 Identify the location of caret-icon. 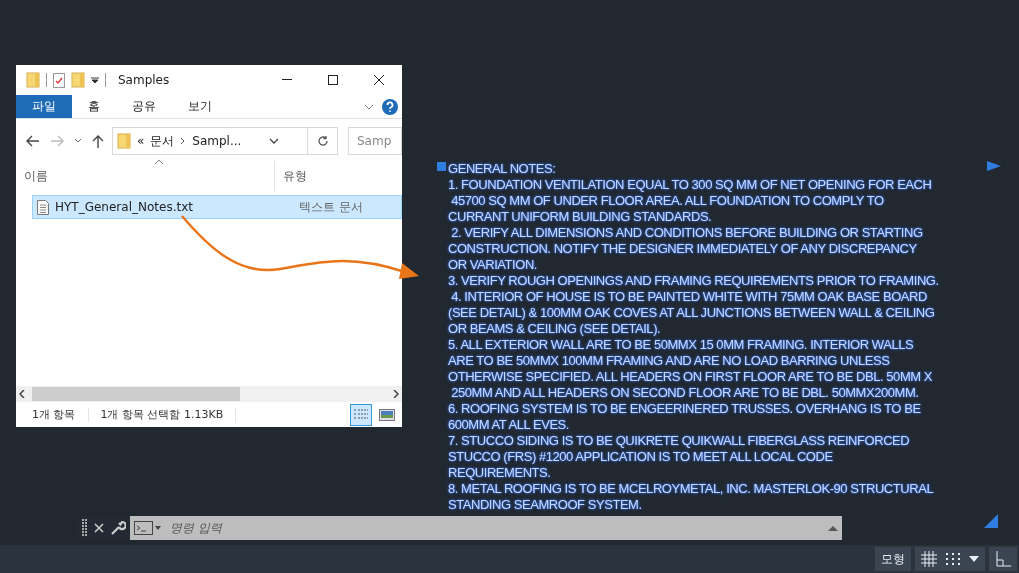
(95, 80).